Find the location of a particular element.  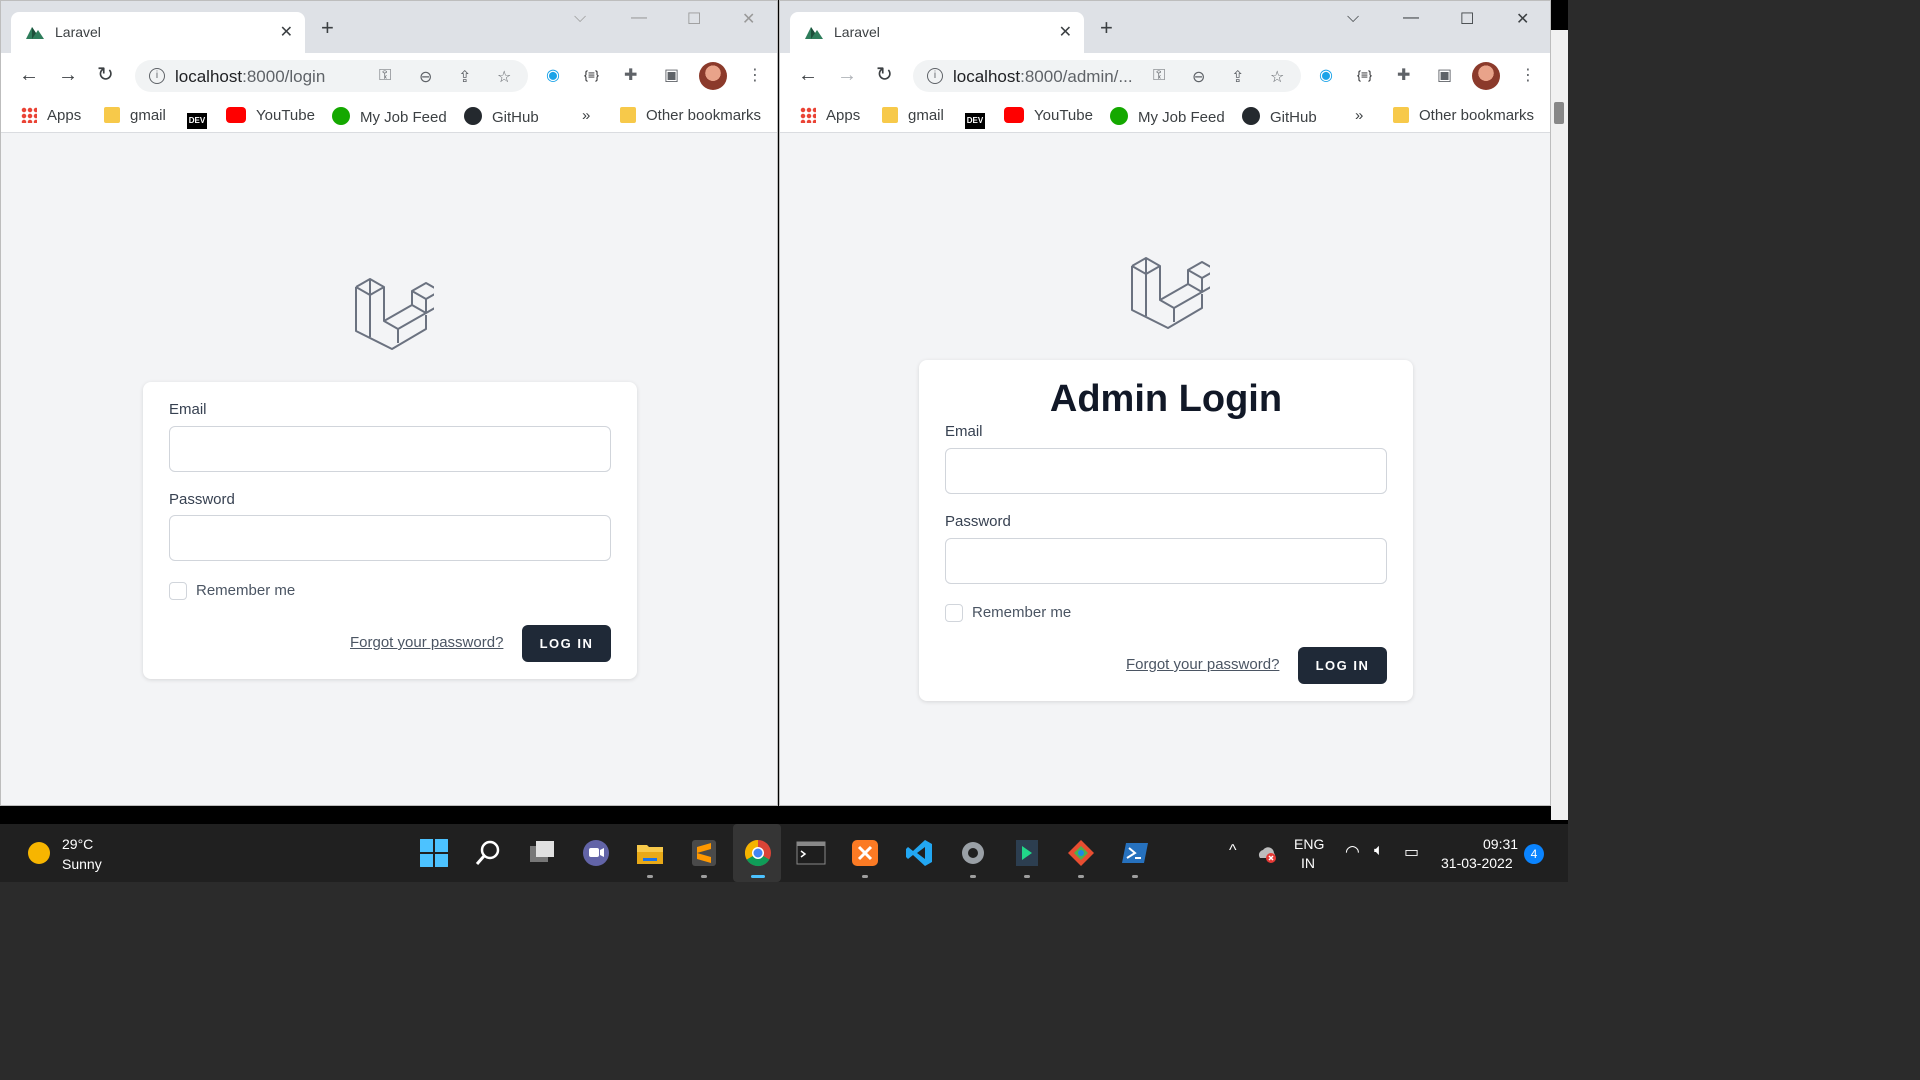

address-bar: i localhost:8000/login ⚿ ⊖ ⇪ ☆ is located at coordinates (331, 76).